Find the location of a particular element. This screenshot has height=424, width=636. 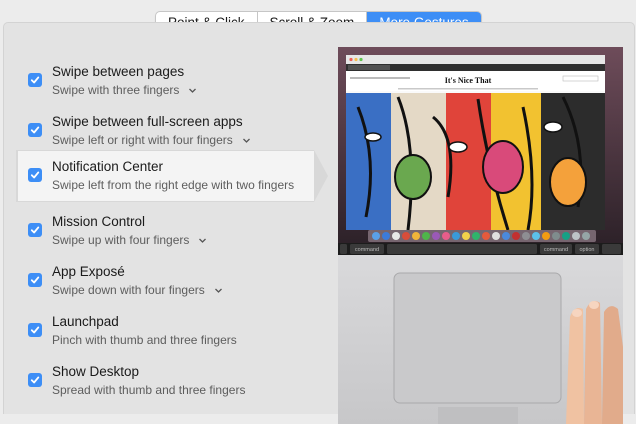

gesture-title: Show Desktop is located at coordinates (96, 371).